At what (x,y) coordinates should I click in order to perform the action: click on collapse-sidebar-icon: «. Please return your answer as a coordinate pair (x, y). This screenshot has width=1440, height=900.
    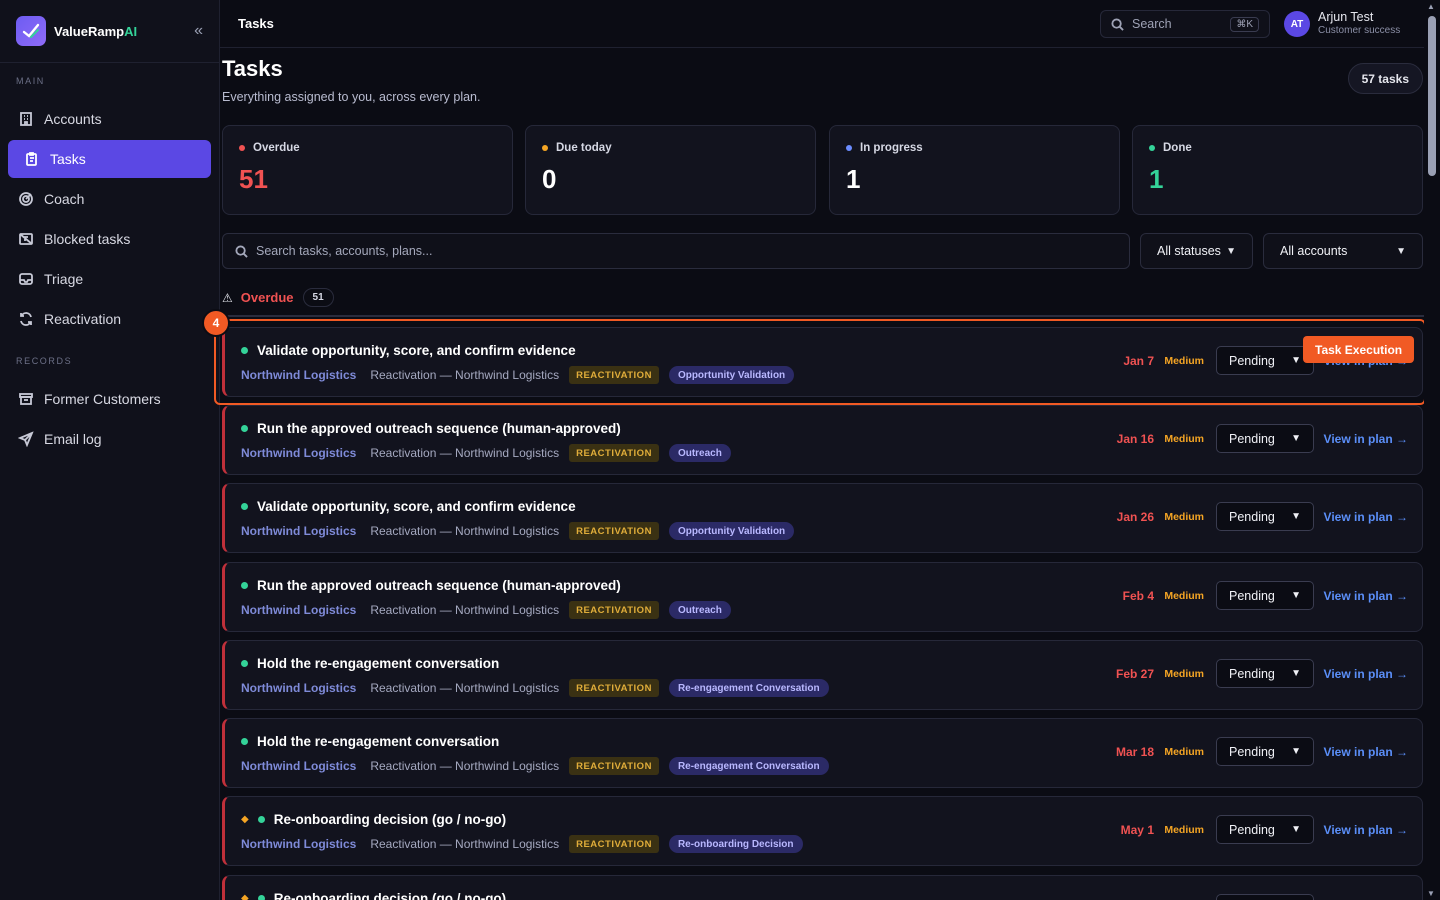
    Looking at the image, I should click on (198, 31).